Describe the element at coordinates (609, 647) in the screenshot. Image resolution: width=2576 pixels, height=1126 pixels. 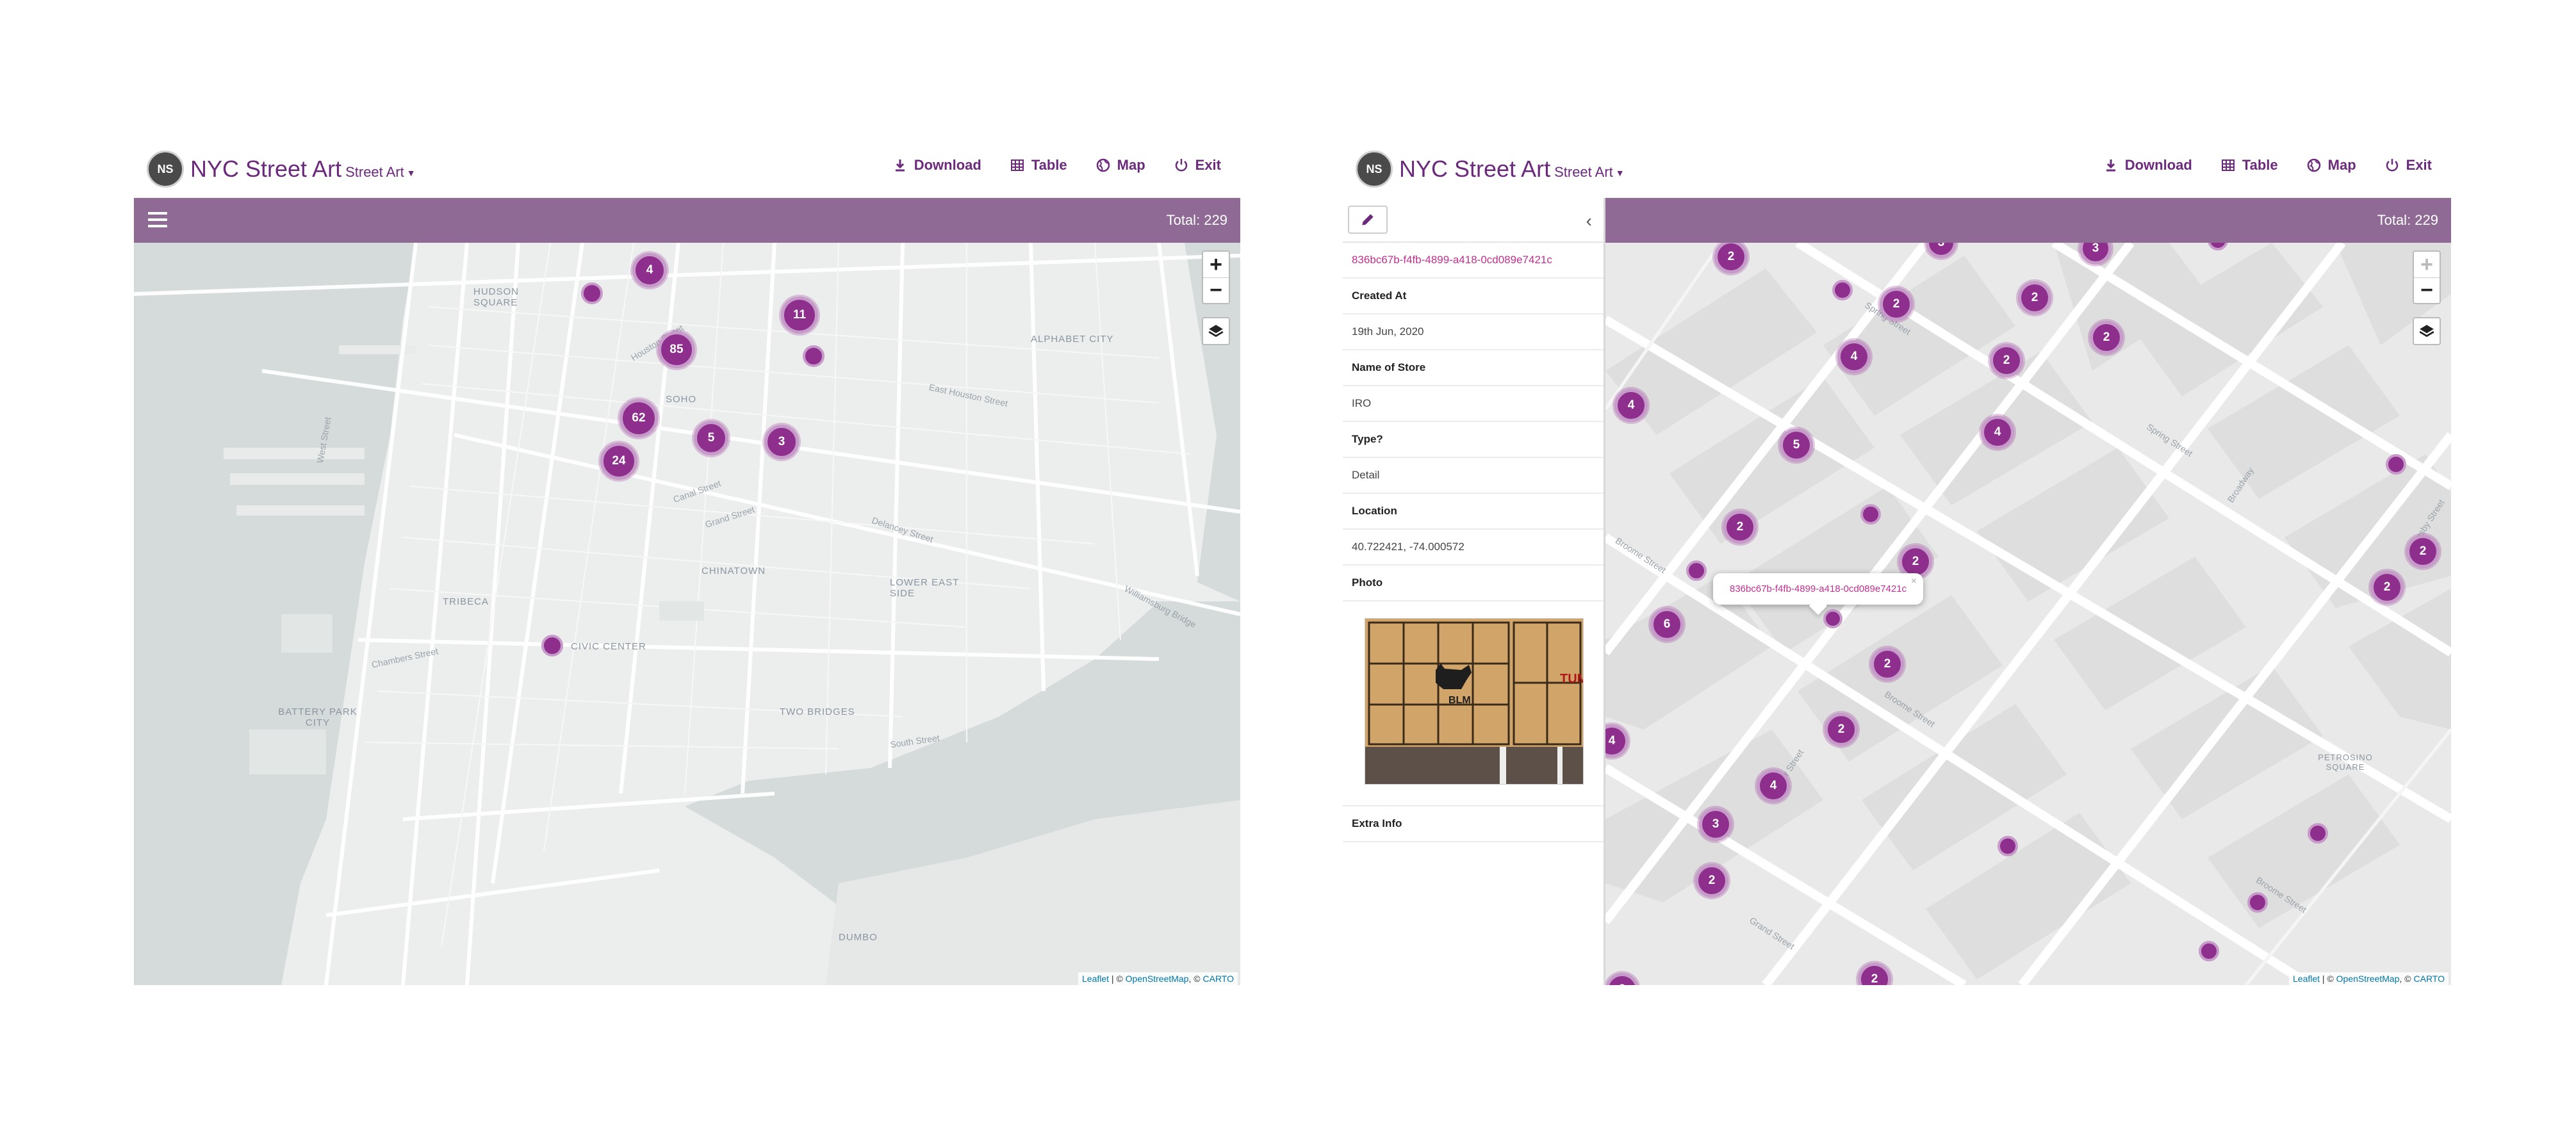
I see `neighborhood-label: CIVIC CENTER` at that location.